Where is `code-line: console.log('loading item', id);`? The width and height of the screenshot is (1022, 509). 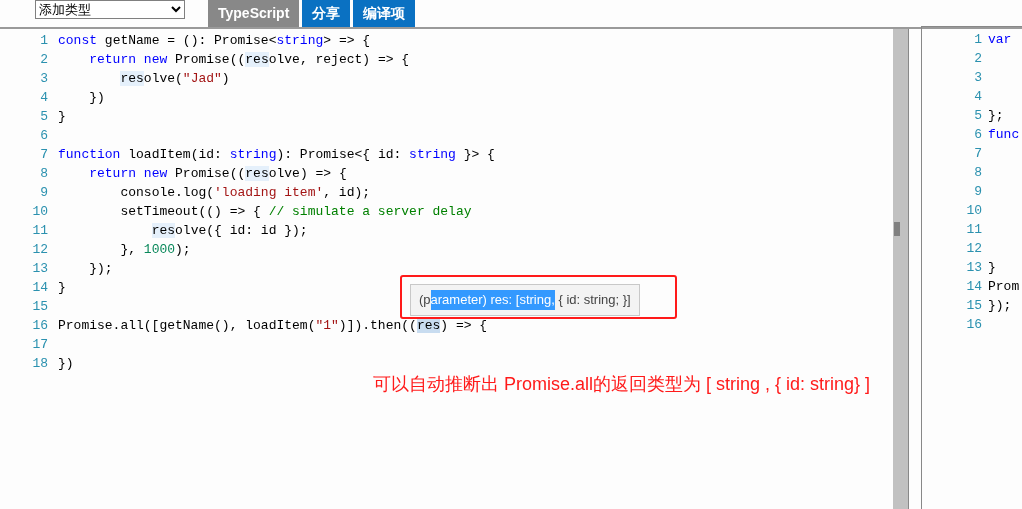 code-line: console.log('loading item', id); is located at coordinates (245, 193).